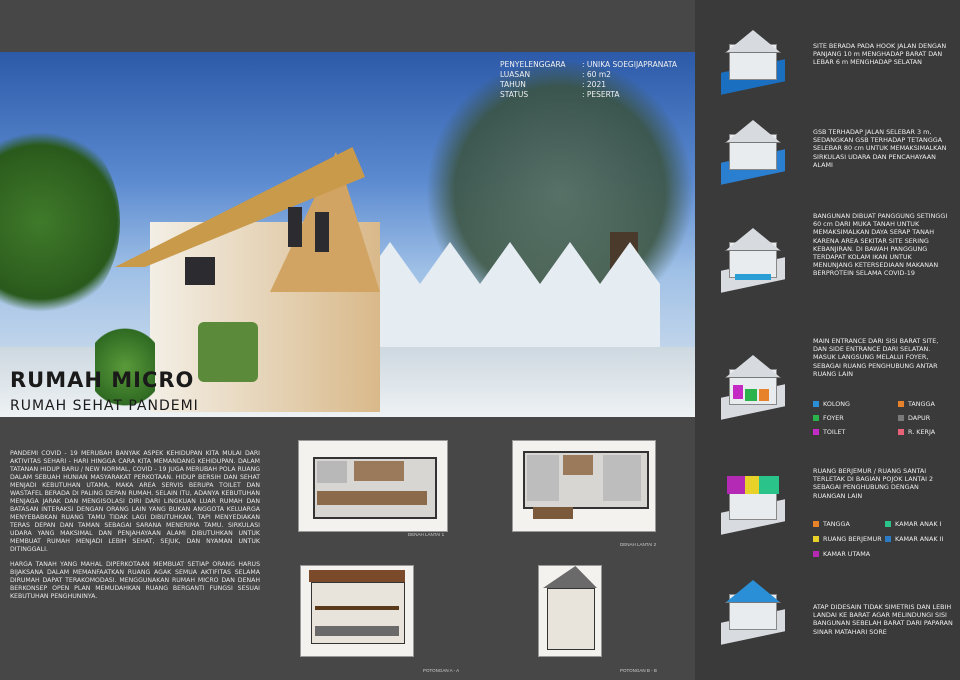 Image resolution: width=960 pixels, height=680 pixels. What do you see at coordinates (752, 485) in the screenshot?
I see `sunbath-highlight` at bounding box center [752, 485].